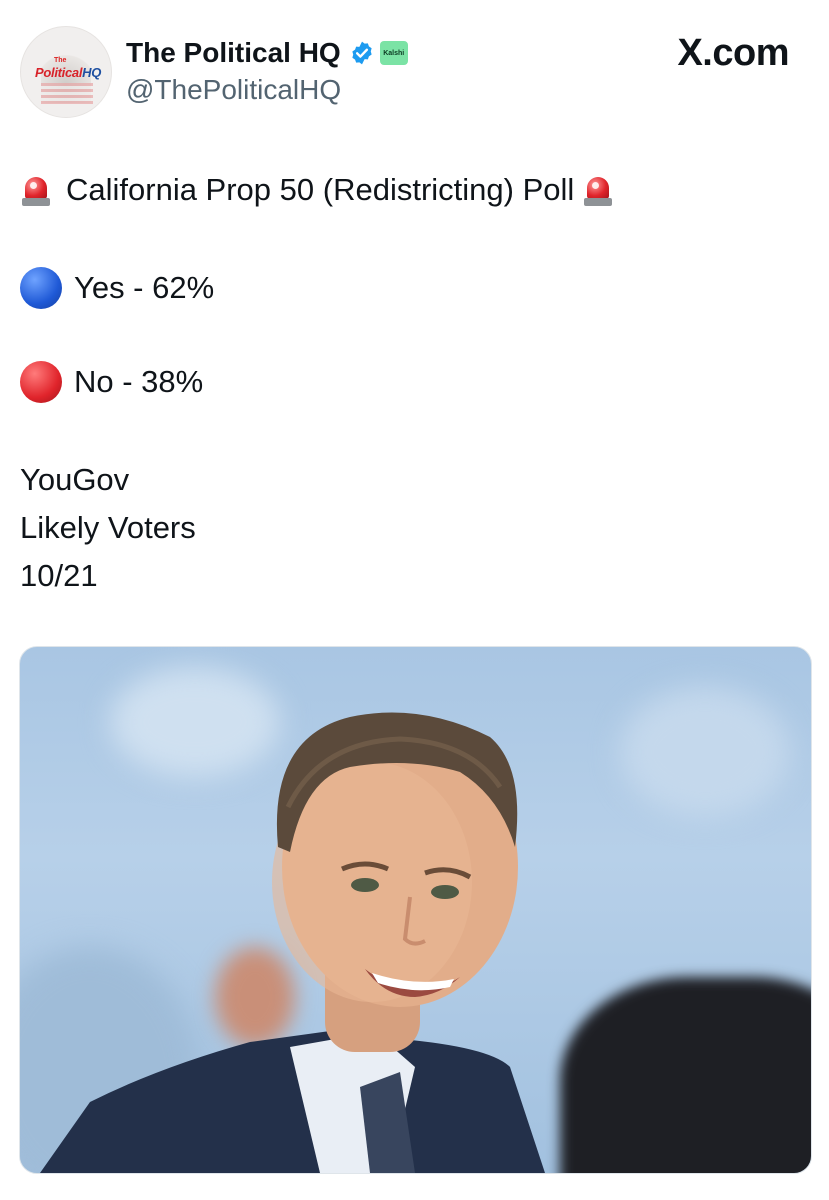  What do you see at coordinates (108, 527) in the screenshot?
I see `population: Likely Voters` at bounding box center [108, 527].